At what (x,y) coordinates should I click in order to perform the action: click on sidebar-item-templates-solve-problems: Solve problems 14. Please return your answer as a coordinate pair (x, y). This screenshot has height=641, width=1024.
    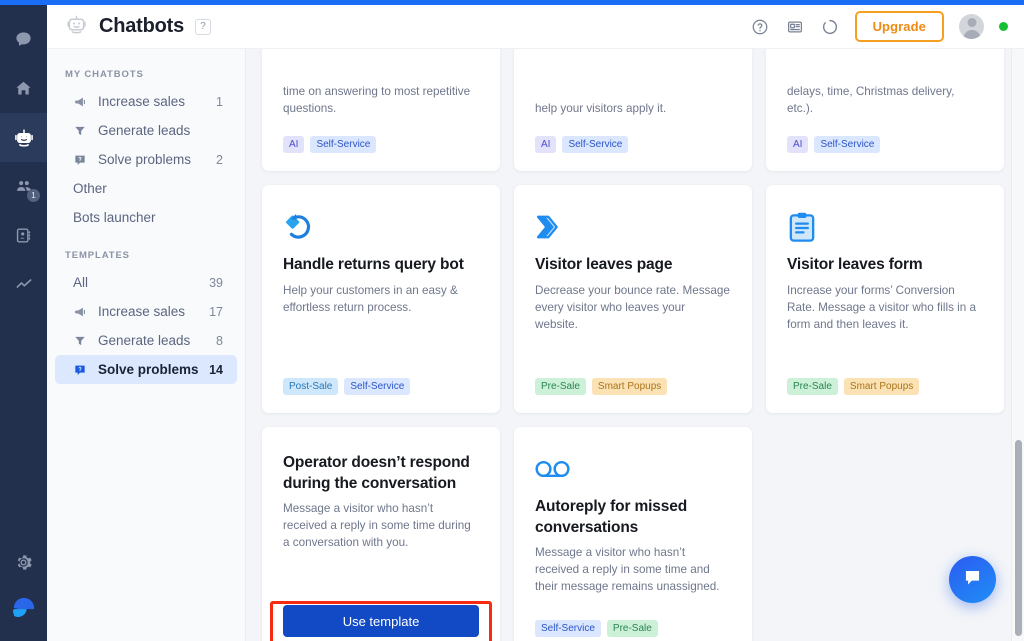
    Looking at the image, I should click on (146, 369).